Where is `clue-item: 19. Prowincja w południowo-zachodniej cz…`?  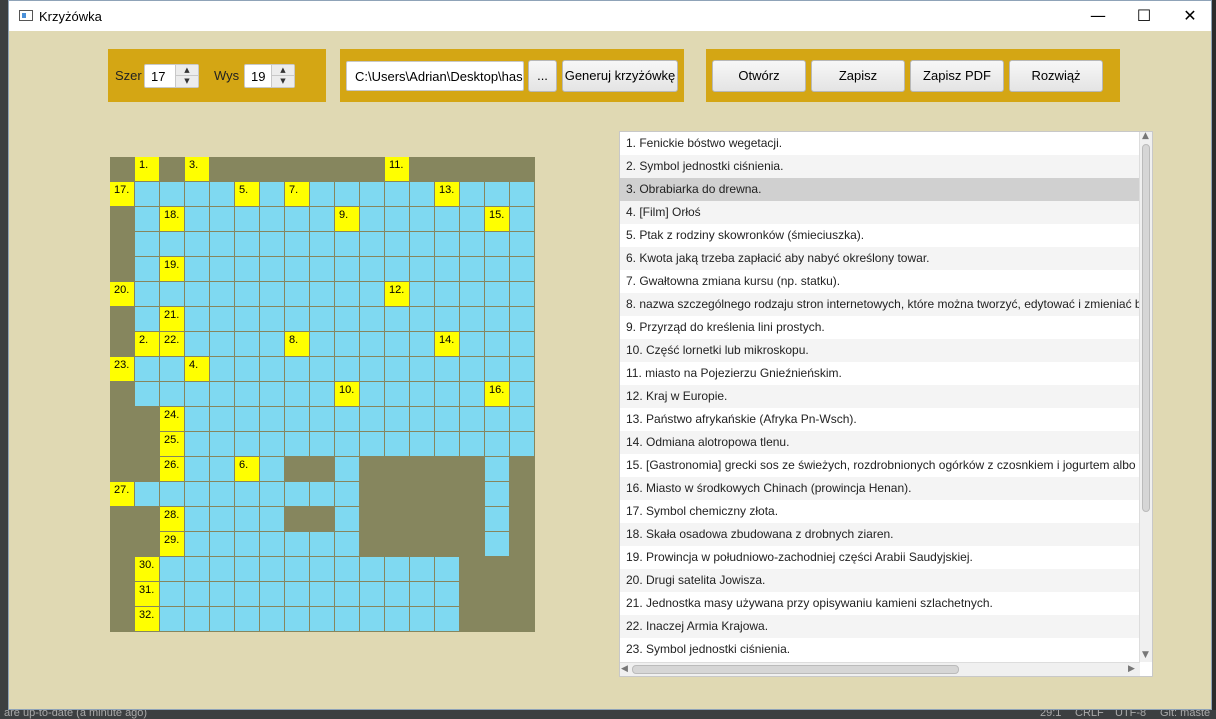
clue-item: 19. Prowincja w południowo-zachodniej cz… is located at coordinates (880, 557).